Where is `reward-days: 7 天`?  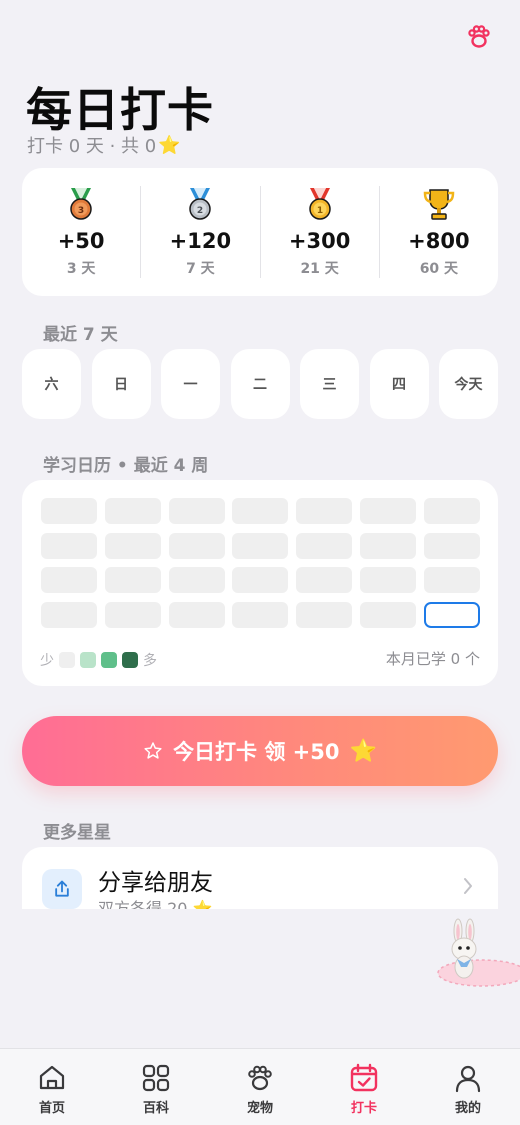
reward-days: 7 天 is located at coordinates (200, 269).